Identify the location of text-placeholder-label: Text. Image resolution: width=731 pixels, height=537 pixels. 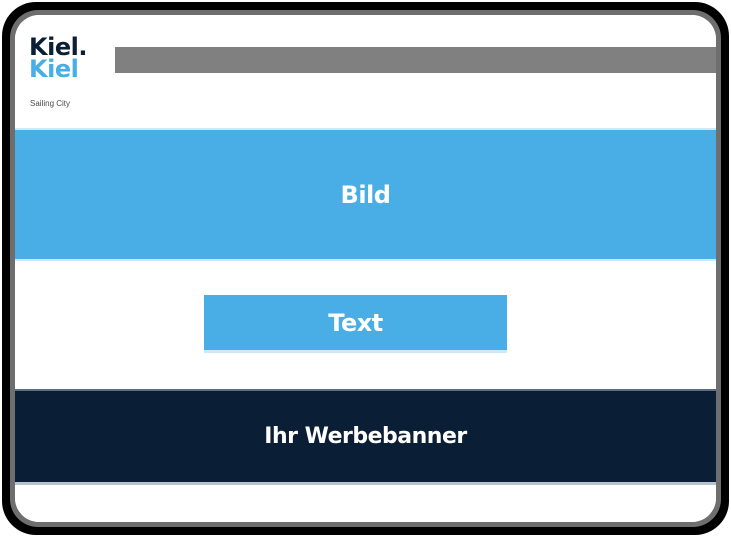
(355, 322).